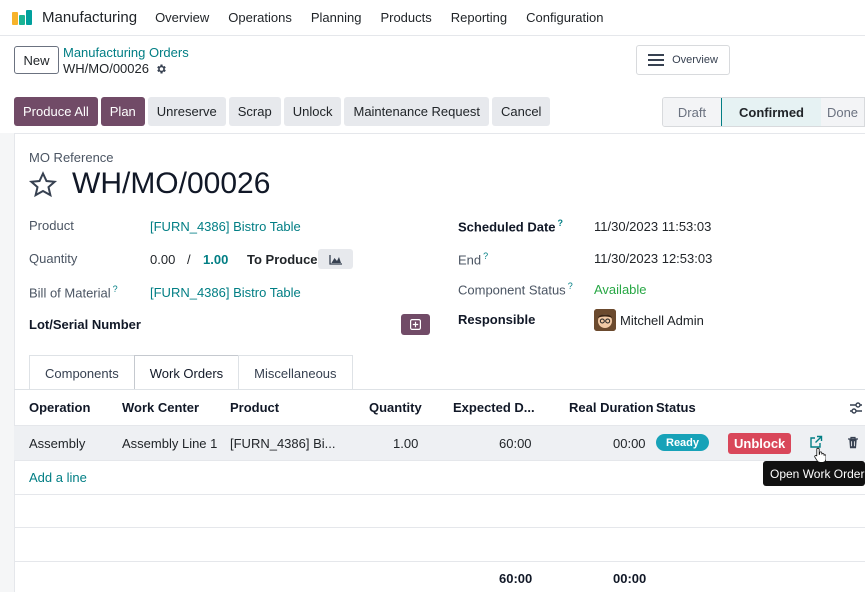 Image resolution: width=865 pixels, height=592 pixels. Describe the element at coordinates (36, 60) in the screenshot. I see `new-button: New` at that location.